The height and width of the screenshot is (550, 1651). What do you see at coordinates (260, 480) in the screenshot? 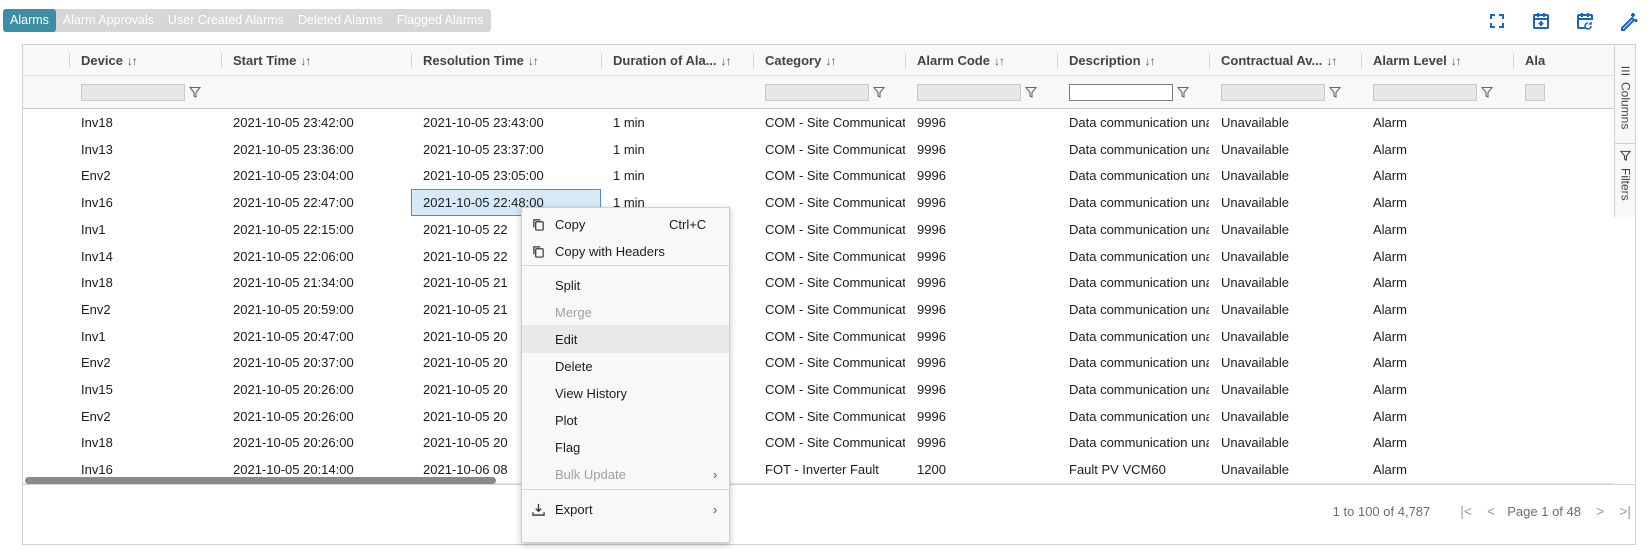
I see `horizontal-scrollbar` at bounding box center [260, 480].